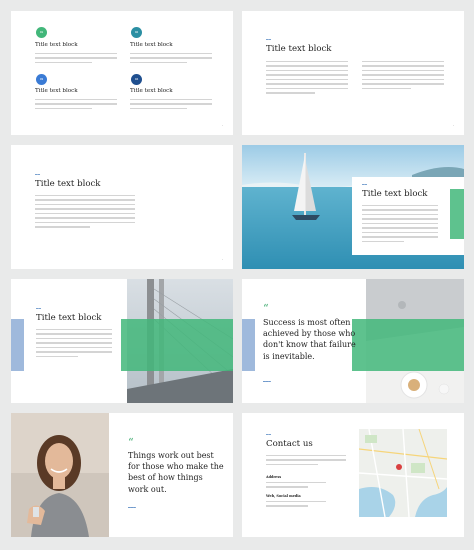 Image resolution: width=474 pixels, height=550 pixels. Describe the element at coordinates (136, 79) in the screenshot. I see `number-badge-4: 04` at that location.